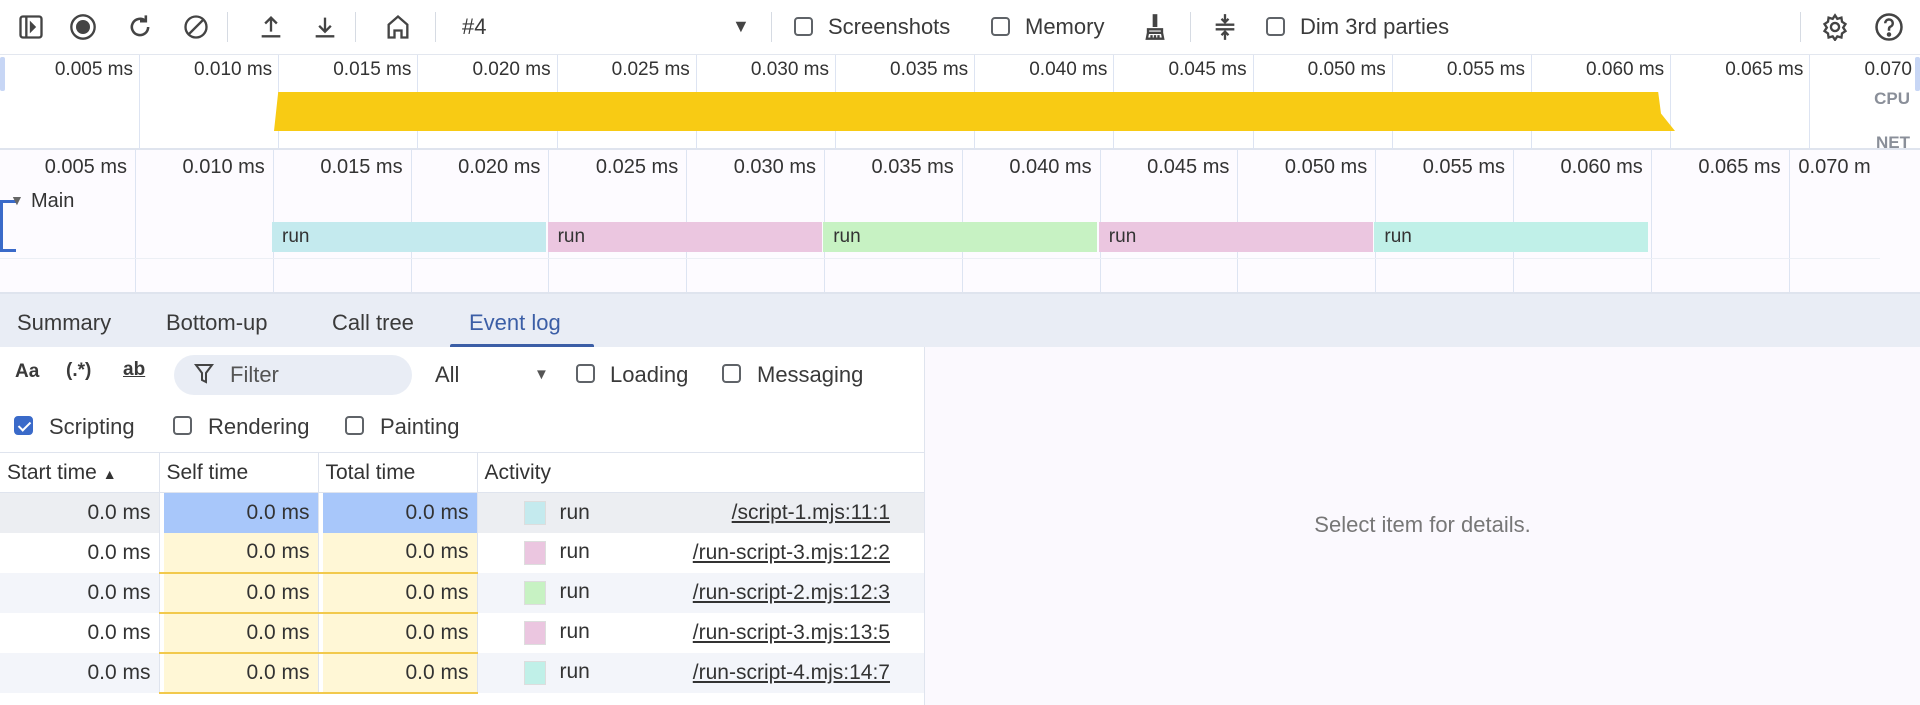  Describe the element at coordinates (1485, 69) in the screenshot. I see `overview-tick-label: 0.055 ms` at that location.